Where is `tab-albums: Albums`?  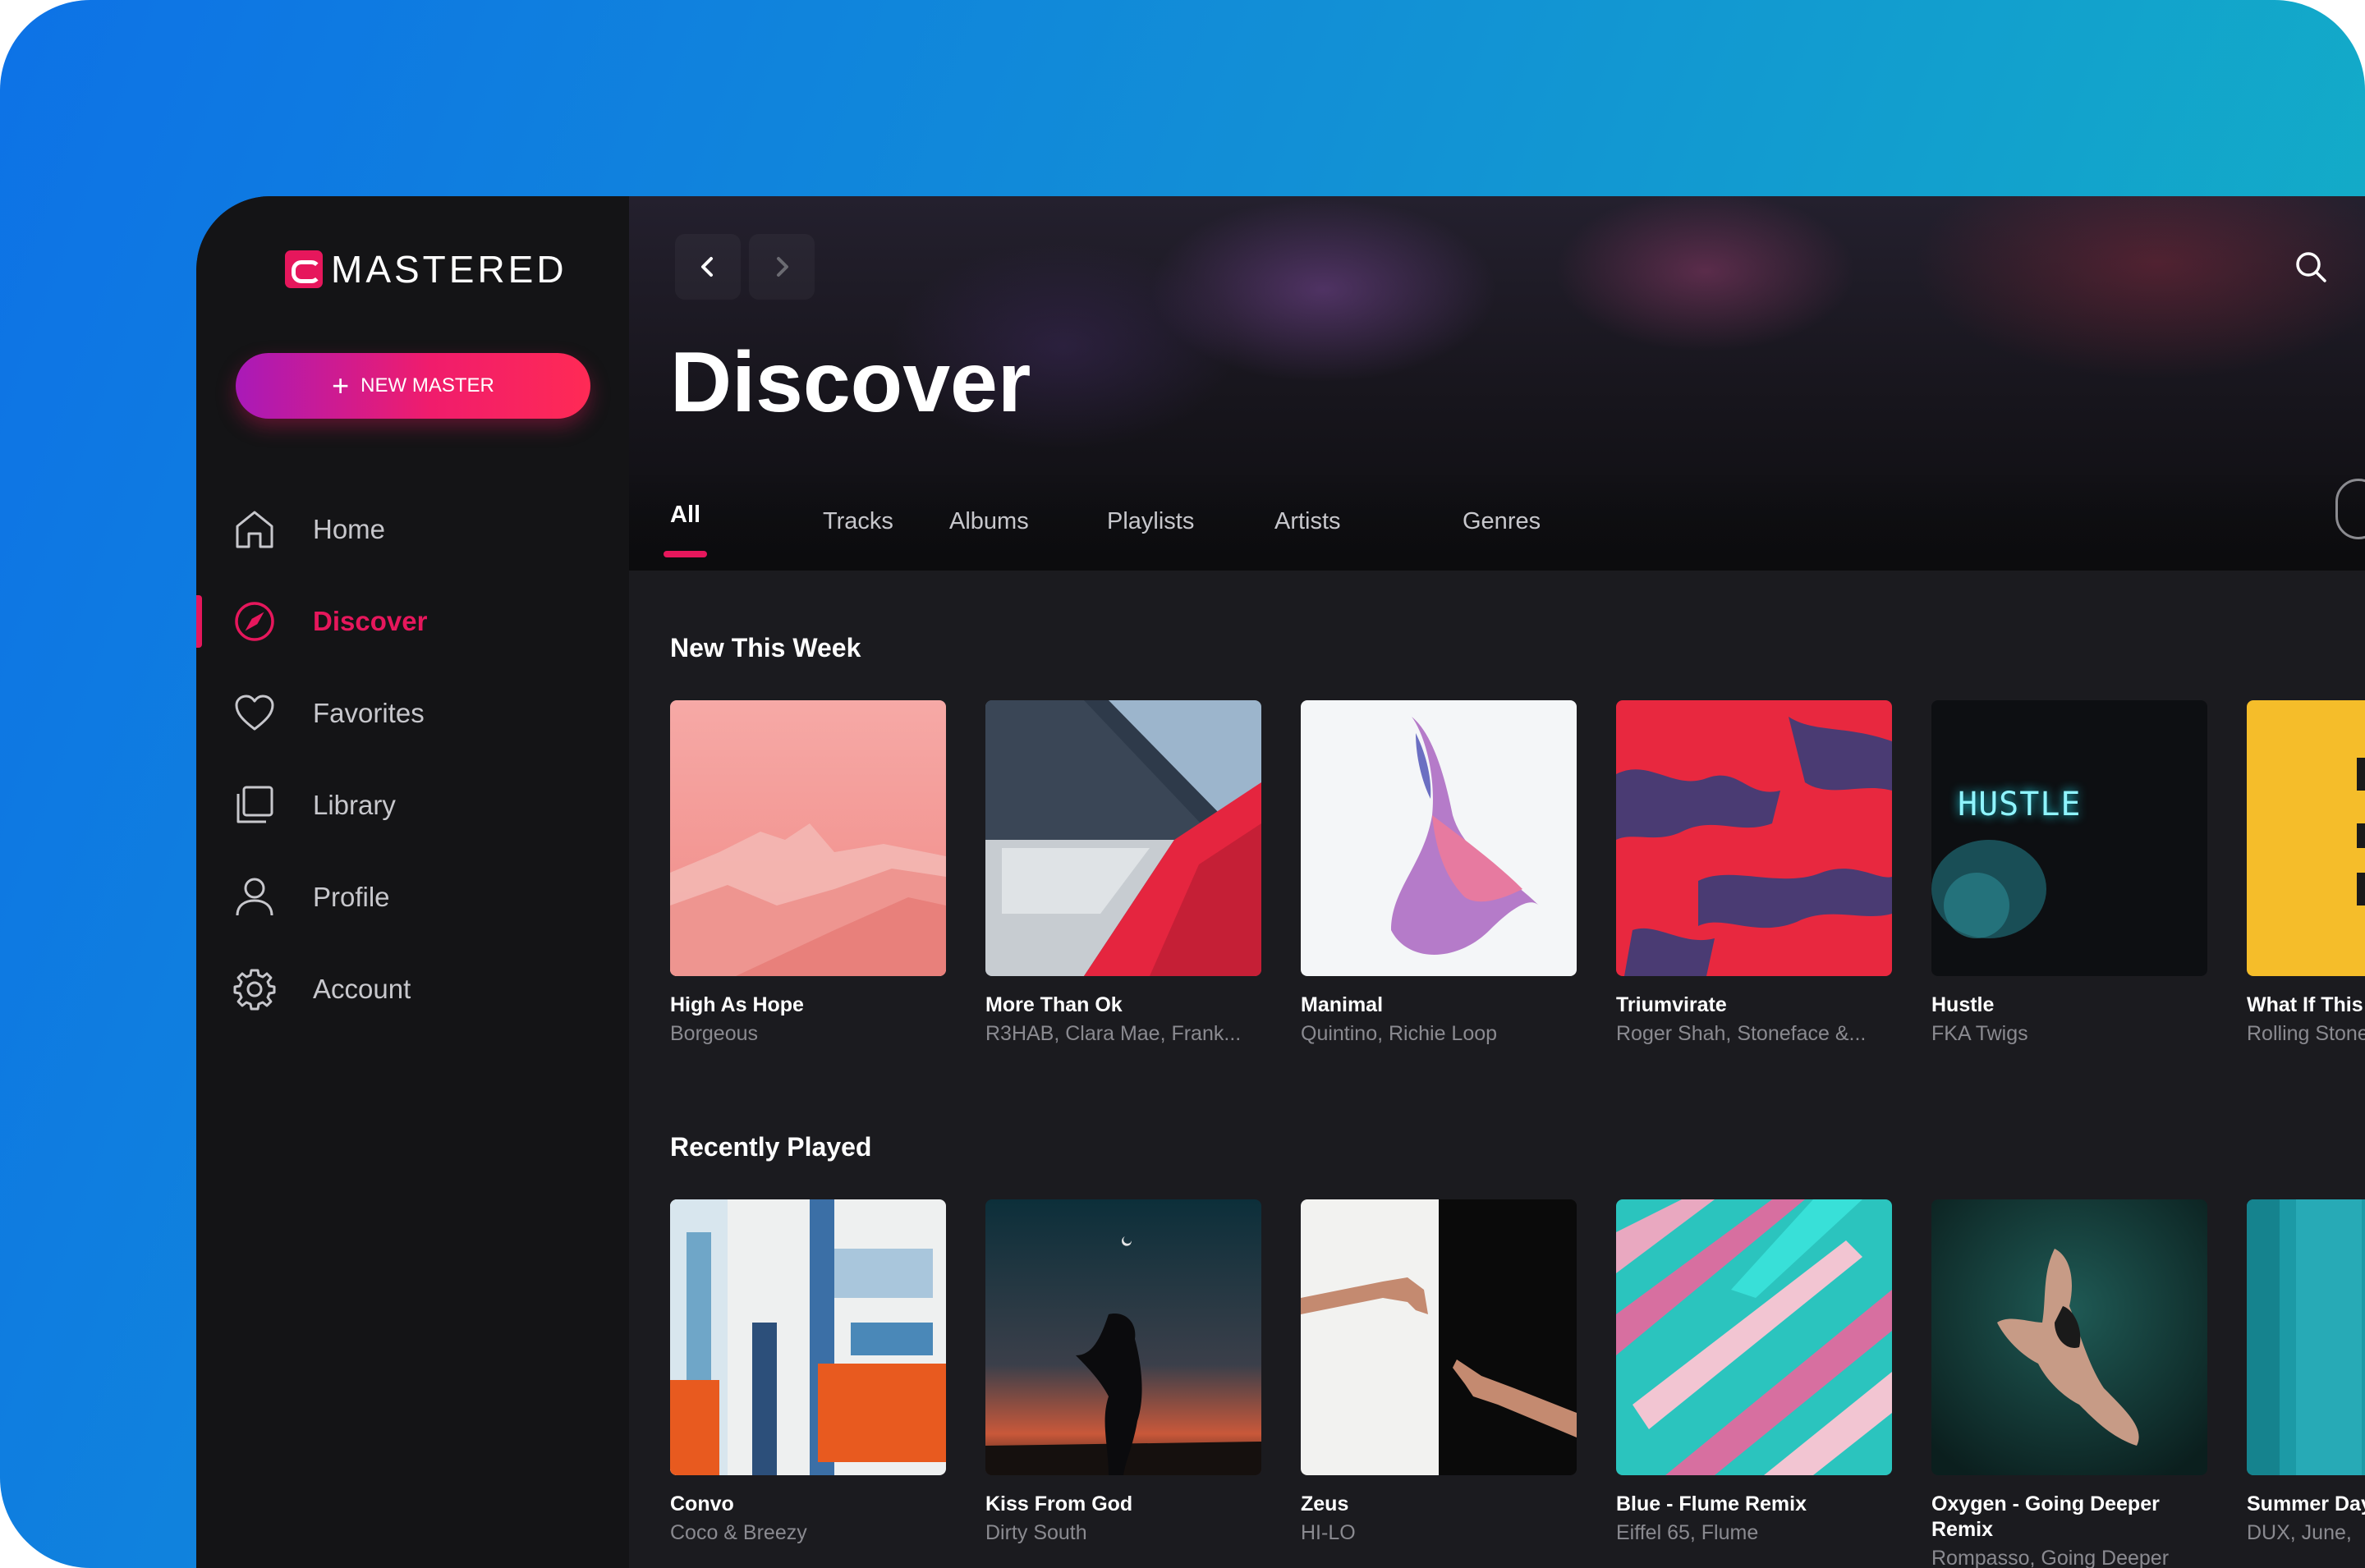
tab-albums: Albums is located at coordinates (989, 521).